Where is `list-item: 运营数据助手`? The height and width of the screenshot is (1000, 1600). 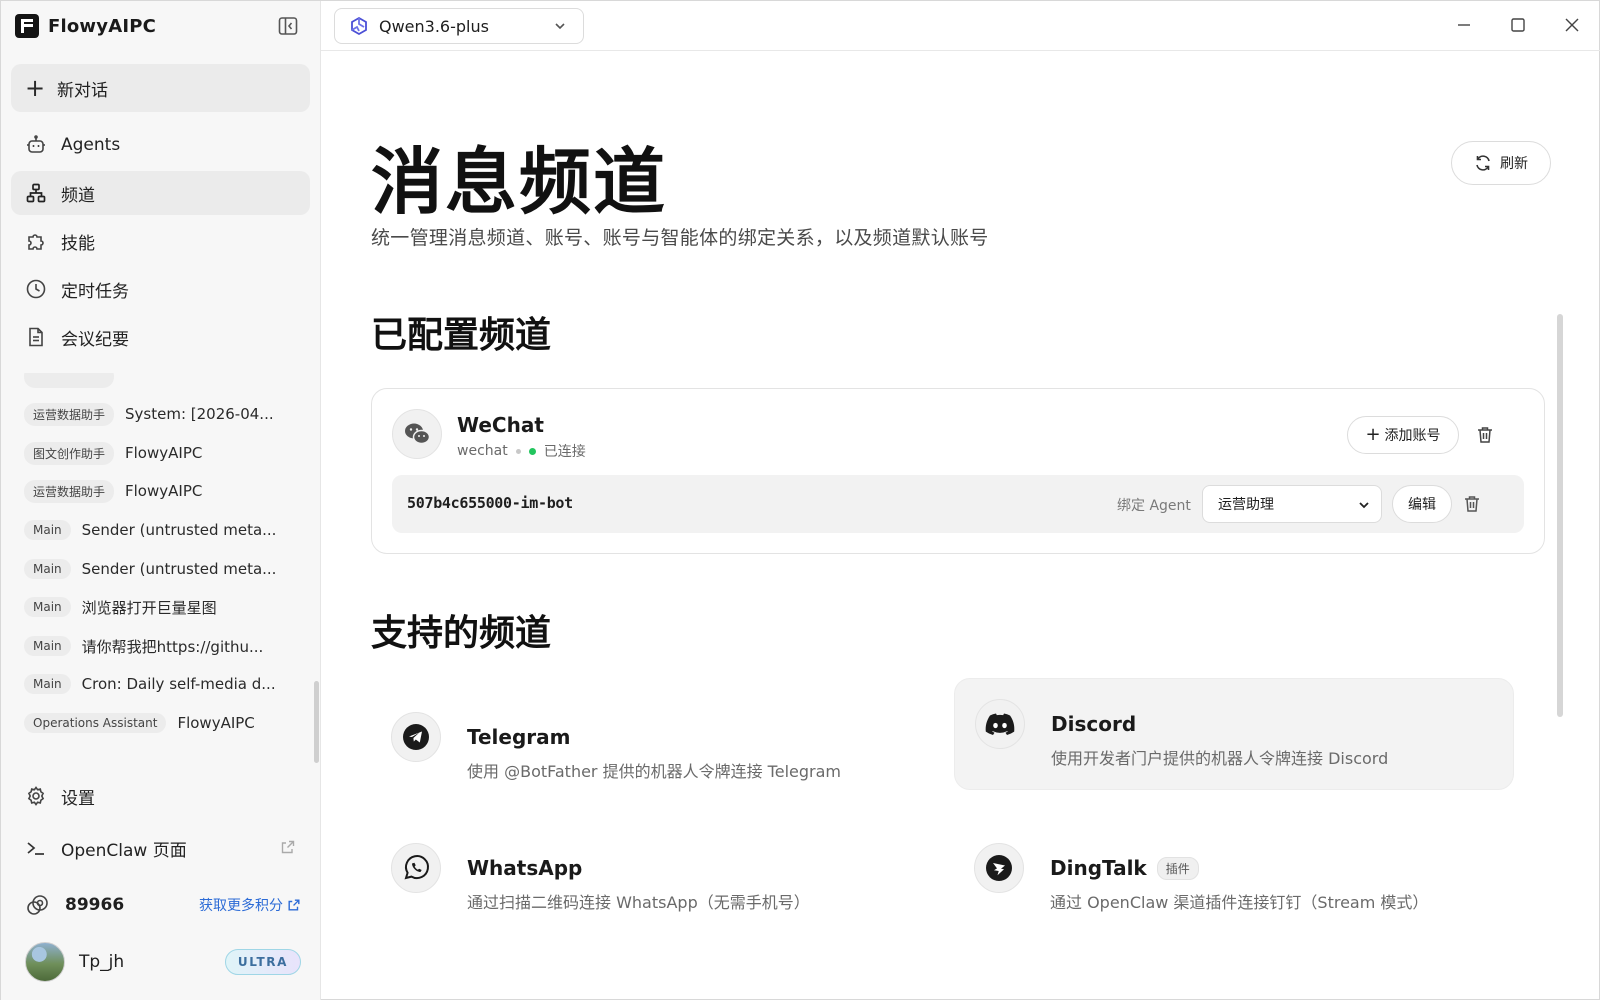 list-item: 运营数据助手 is located at coordinates (159, 381).